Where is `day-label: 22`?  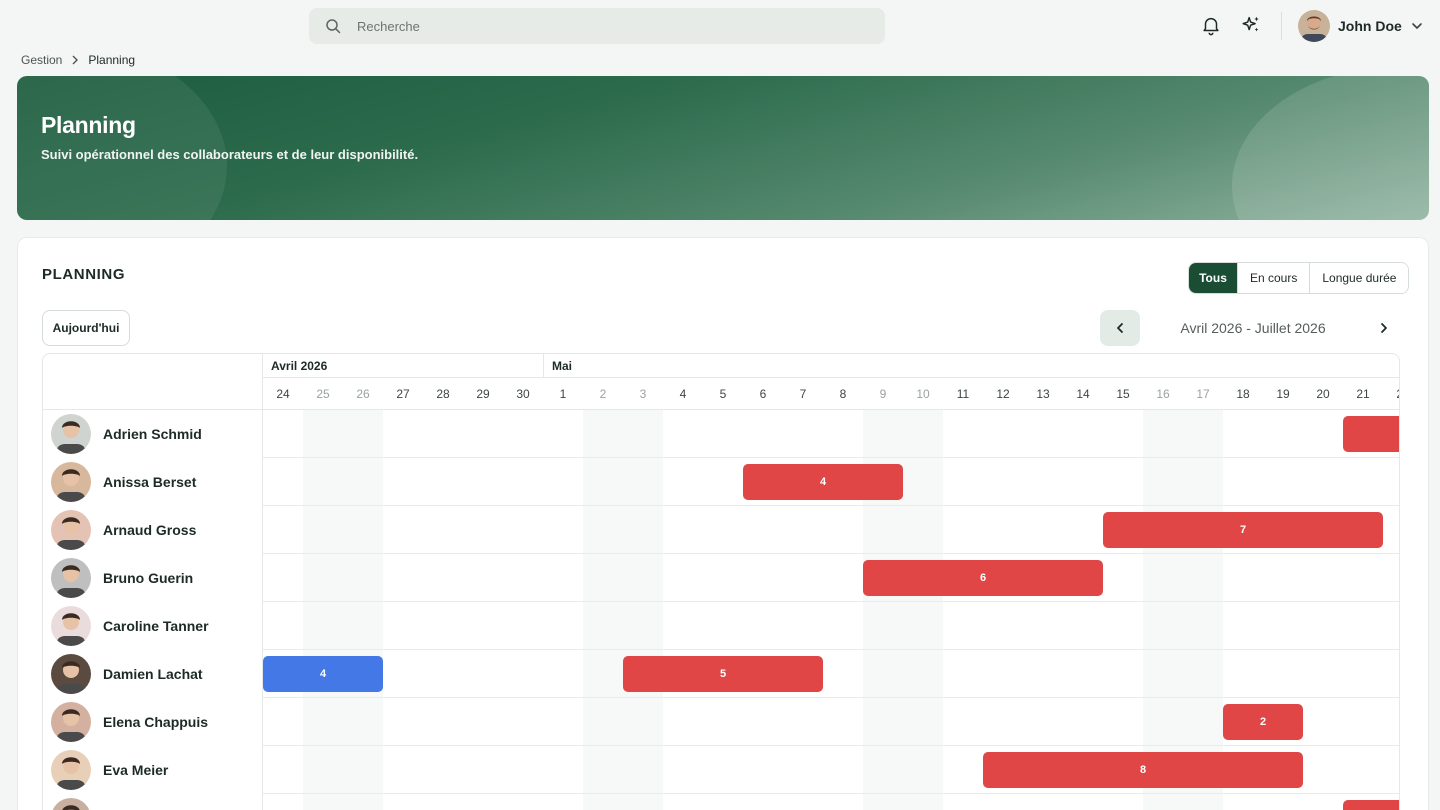 day-label: 22 is located at coordinates (1391, 394).